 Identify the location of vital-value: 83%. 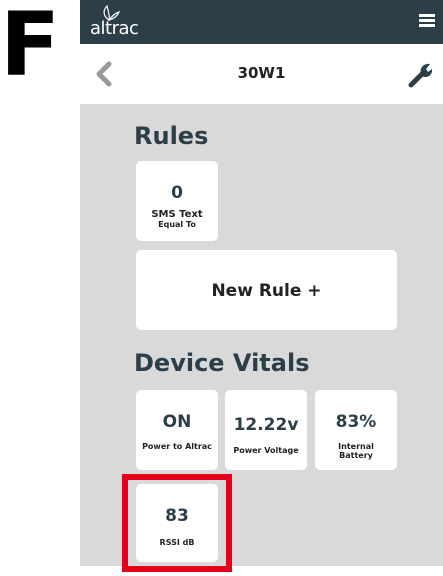
(356, 422).